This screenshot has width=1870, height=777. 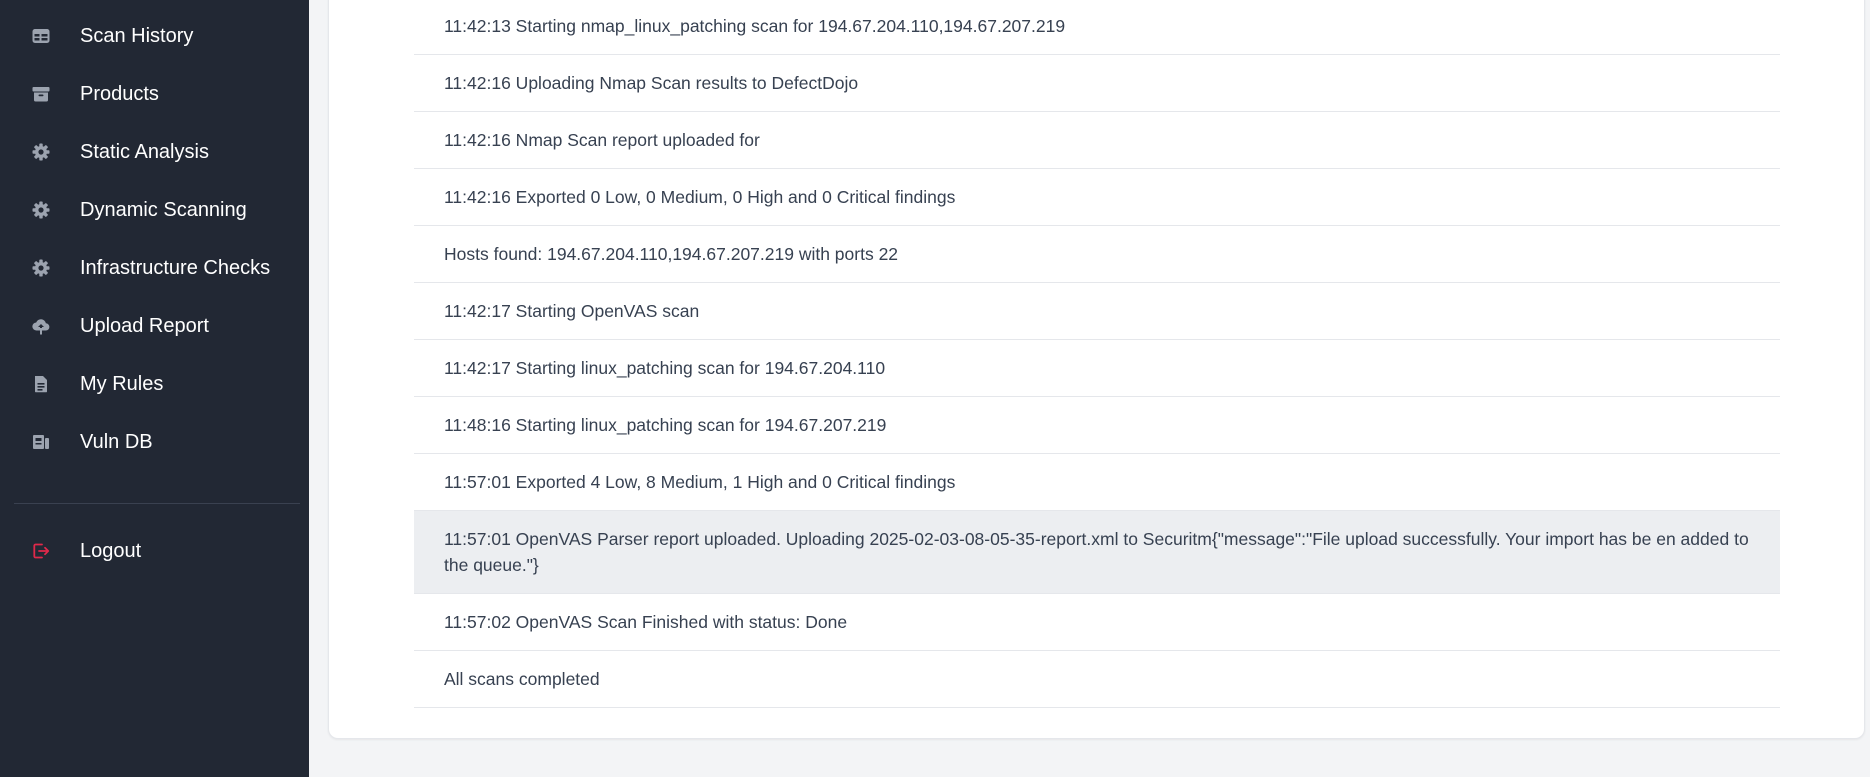 I want to click on sidebar-item-label: Infrastructure Checks, so click(x=175, y=267).